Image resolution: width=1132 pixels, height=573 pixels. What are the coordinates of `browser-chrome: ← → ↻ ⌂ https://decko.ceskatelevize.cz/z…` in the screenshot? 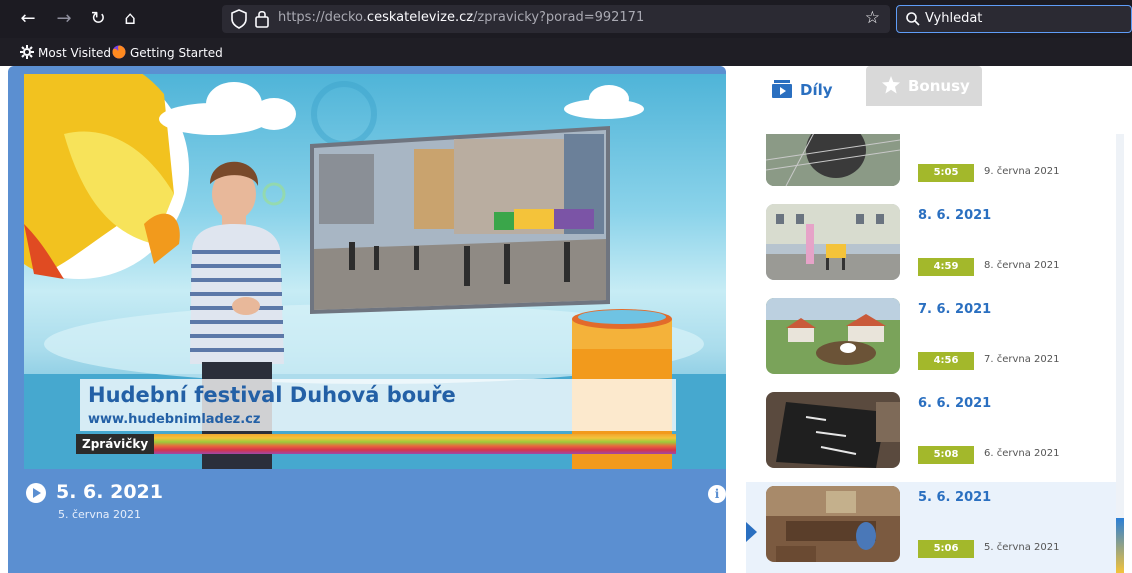 It's located at (566, 33).